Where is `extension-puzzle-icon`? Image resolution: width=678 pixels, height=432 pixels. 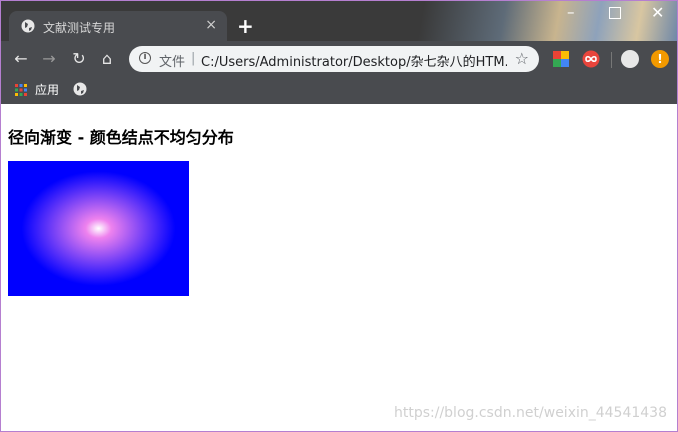
extension-puzzle-icon is located at coordinates (561, 59).